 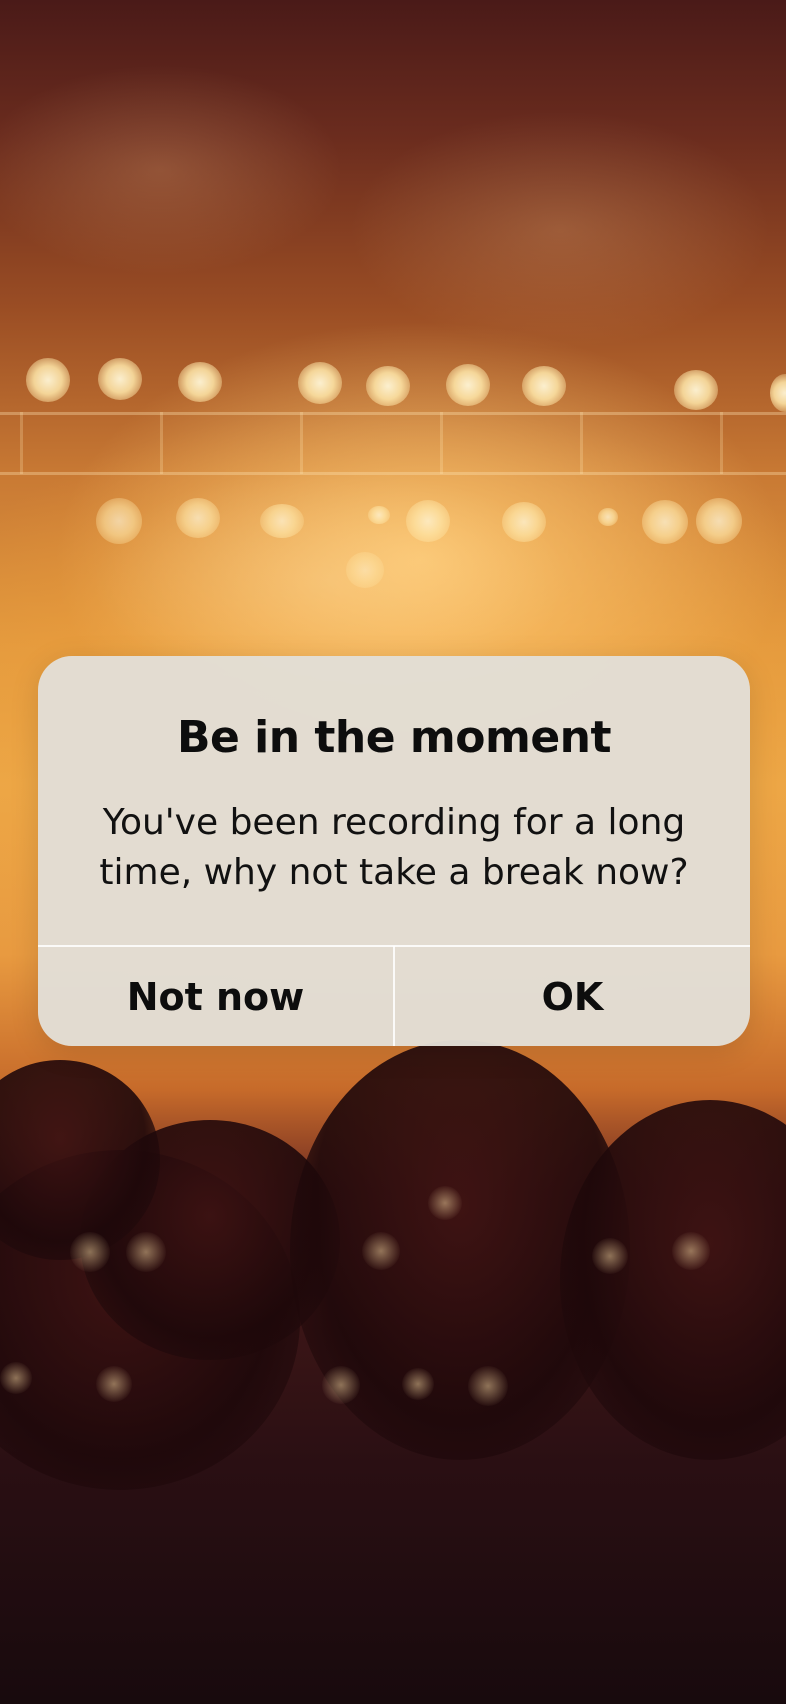 I want to click on ok-button: OK, so click(x=572, y=996).